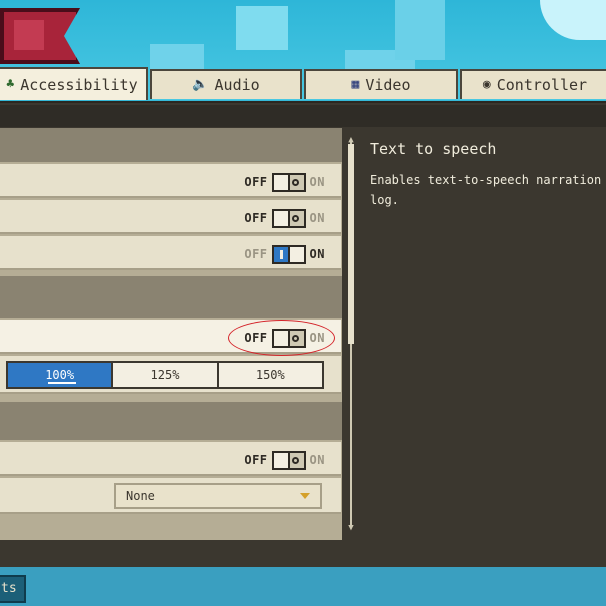 The width and height of the screenshot is (606, 606). What do you see at coordinates (486, 190) in the screenshot?
I see `description-body: Enables text-to-speech narration log.` at bounding box center [486, 190].